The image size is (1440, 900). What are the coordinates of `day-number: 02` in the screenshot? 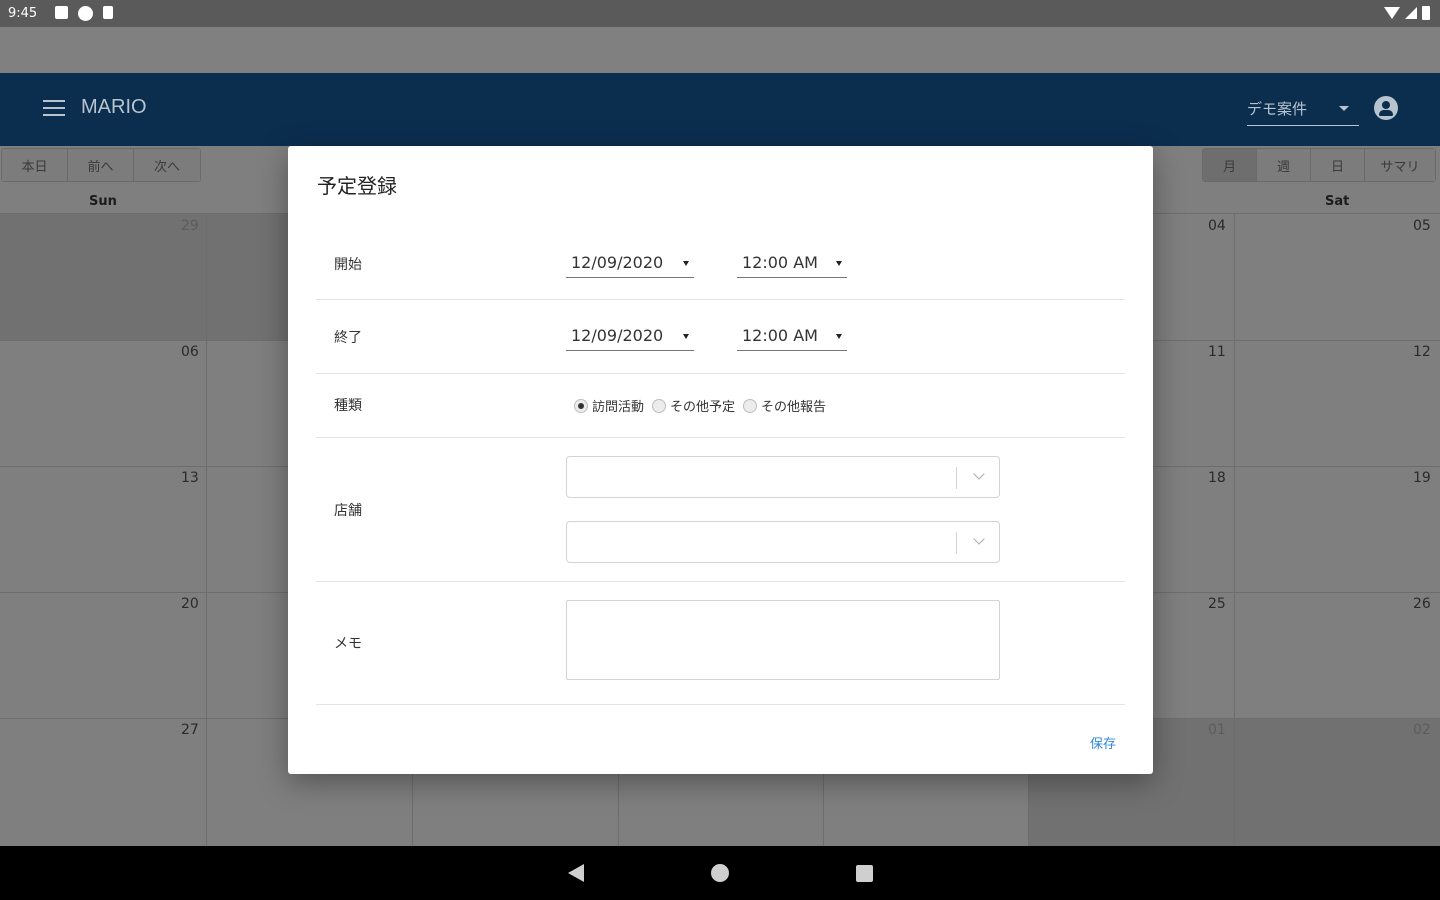 It's located at (1422, 730).